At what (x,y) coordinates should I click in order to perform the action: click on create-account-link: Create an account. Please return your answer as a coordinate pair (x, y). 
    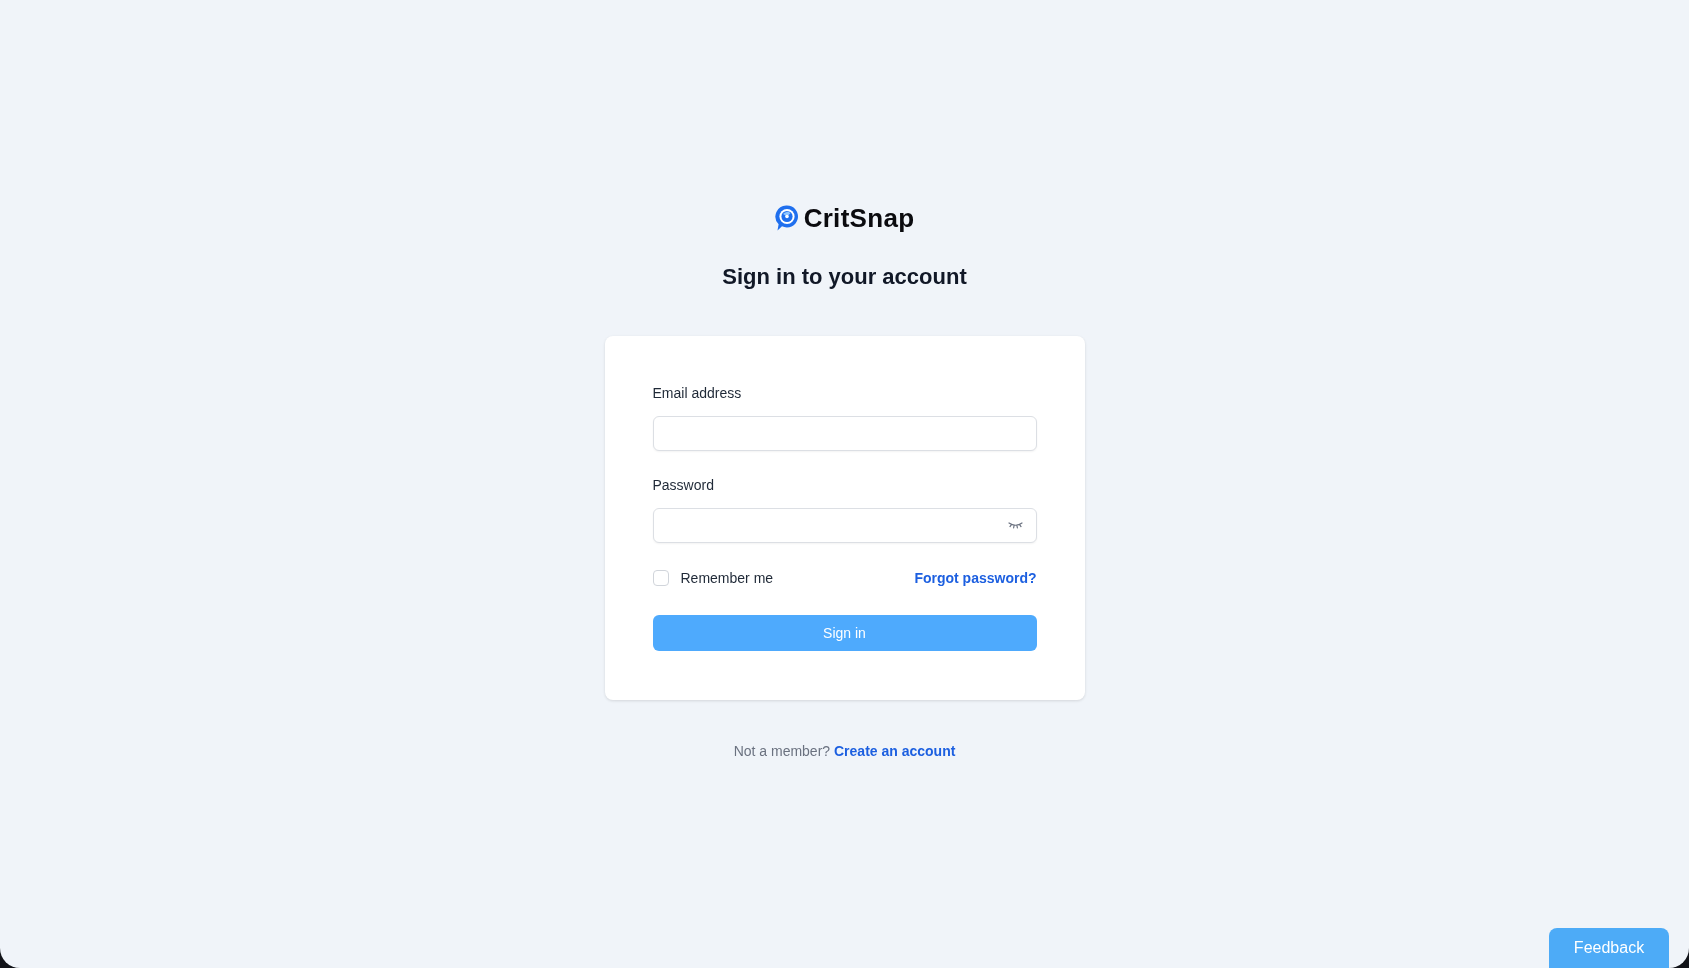
    Looking at the image, I should click on (895, 751).